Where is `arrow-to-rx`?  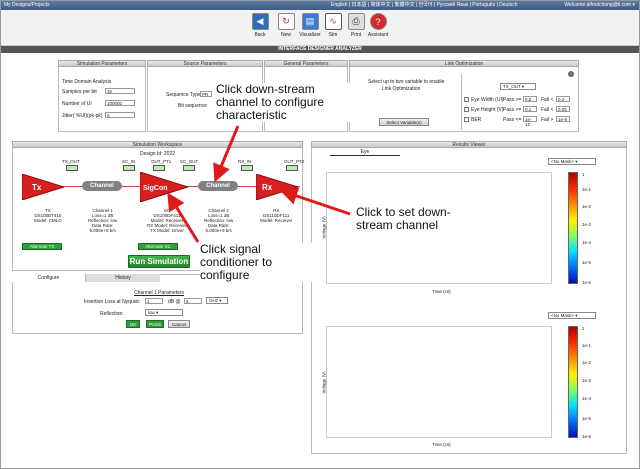 arrow-to-rx is located at coordinates (315, 201).